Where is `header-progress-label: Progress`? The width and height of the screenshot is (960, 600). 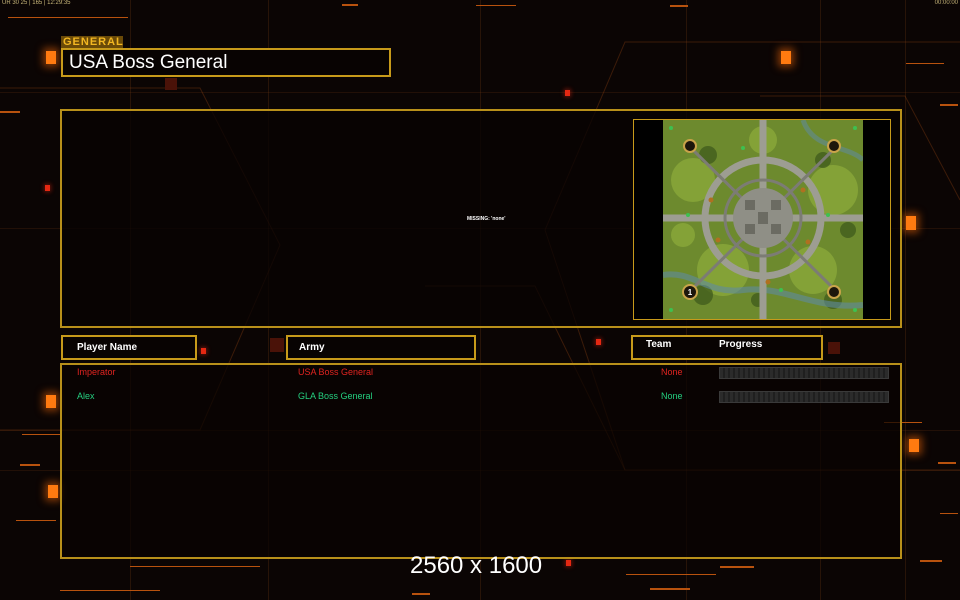 header-progress-label: Progress is located at coordinates (741, 344).